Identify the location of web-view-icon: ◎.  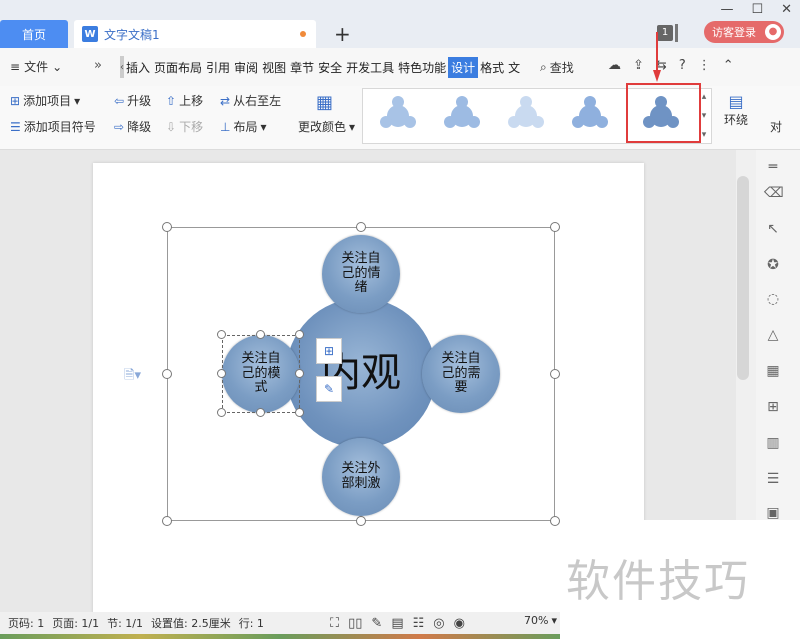
(438, 623).